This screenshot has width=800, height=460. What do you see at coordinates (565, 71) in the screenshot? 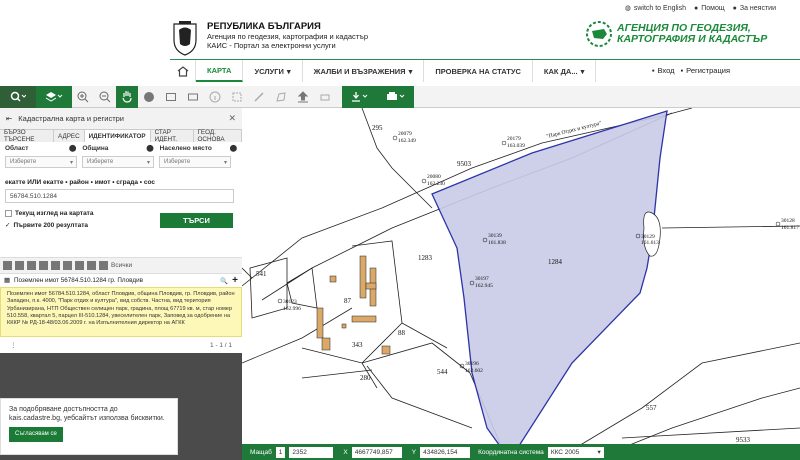
I see `nav-how-to: КАК ДА... ▾` at bounding box center [565, 71].